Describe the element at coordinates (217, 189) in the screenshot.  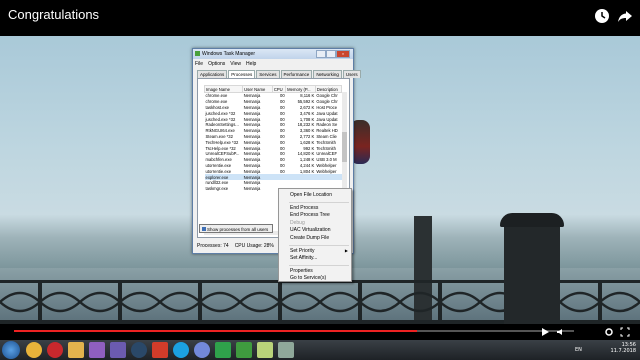
I see `table-cell: taskmgr.exe` at that location.